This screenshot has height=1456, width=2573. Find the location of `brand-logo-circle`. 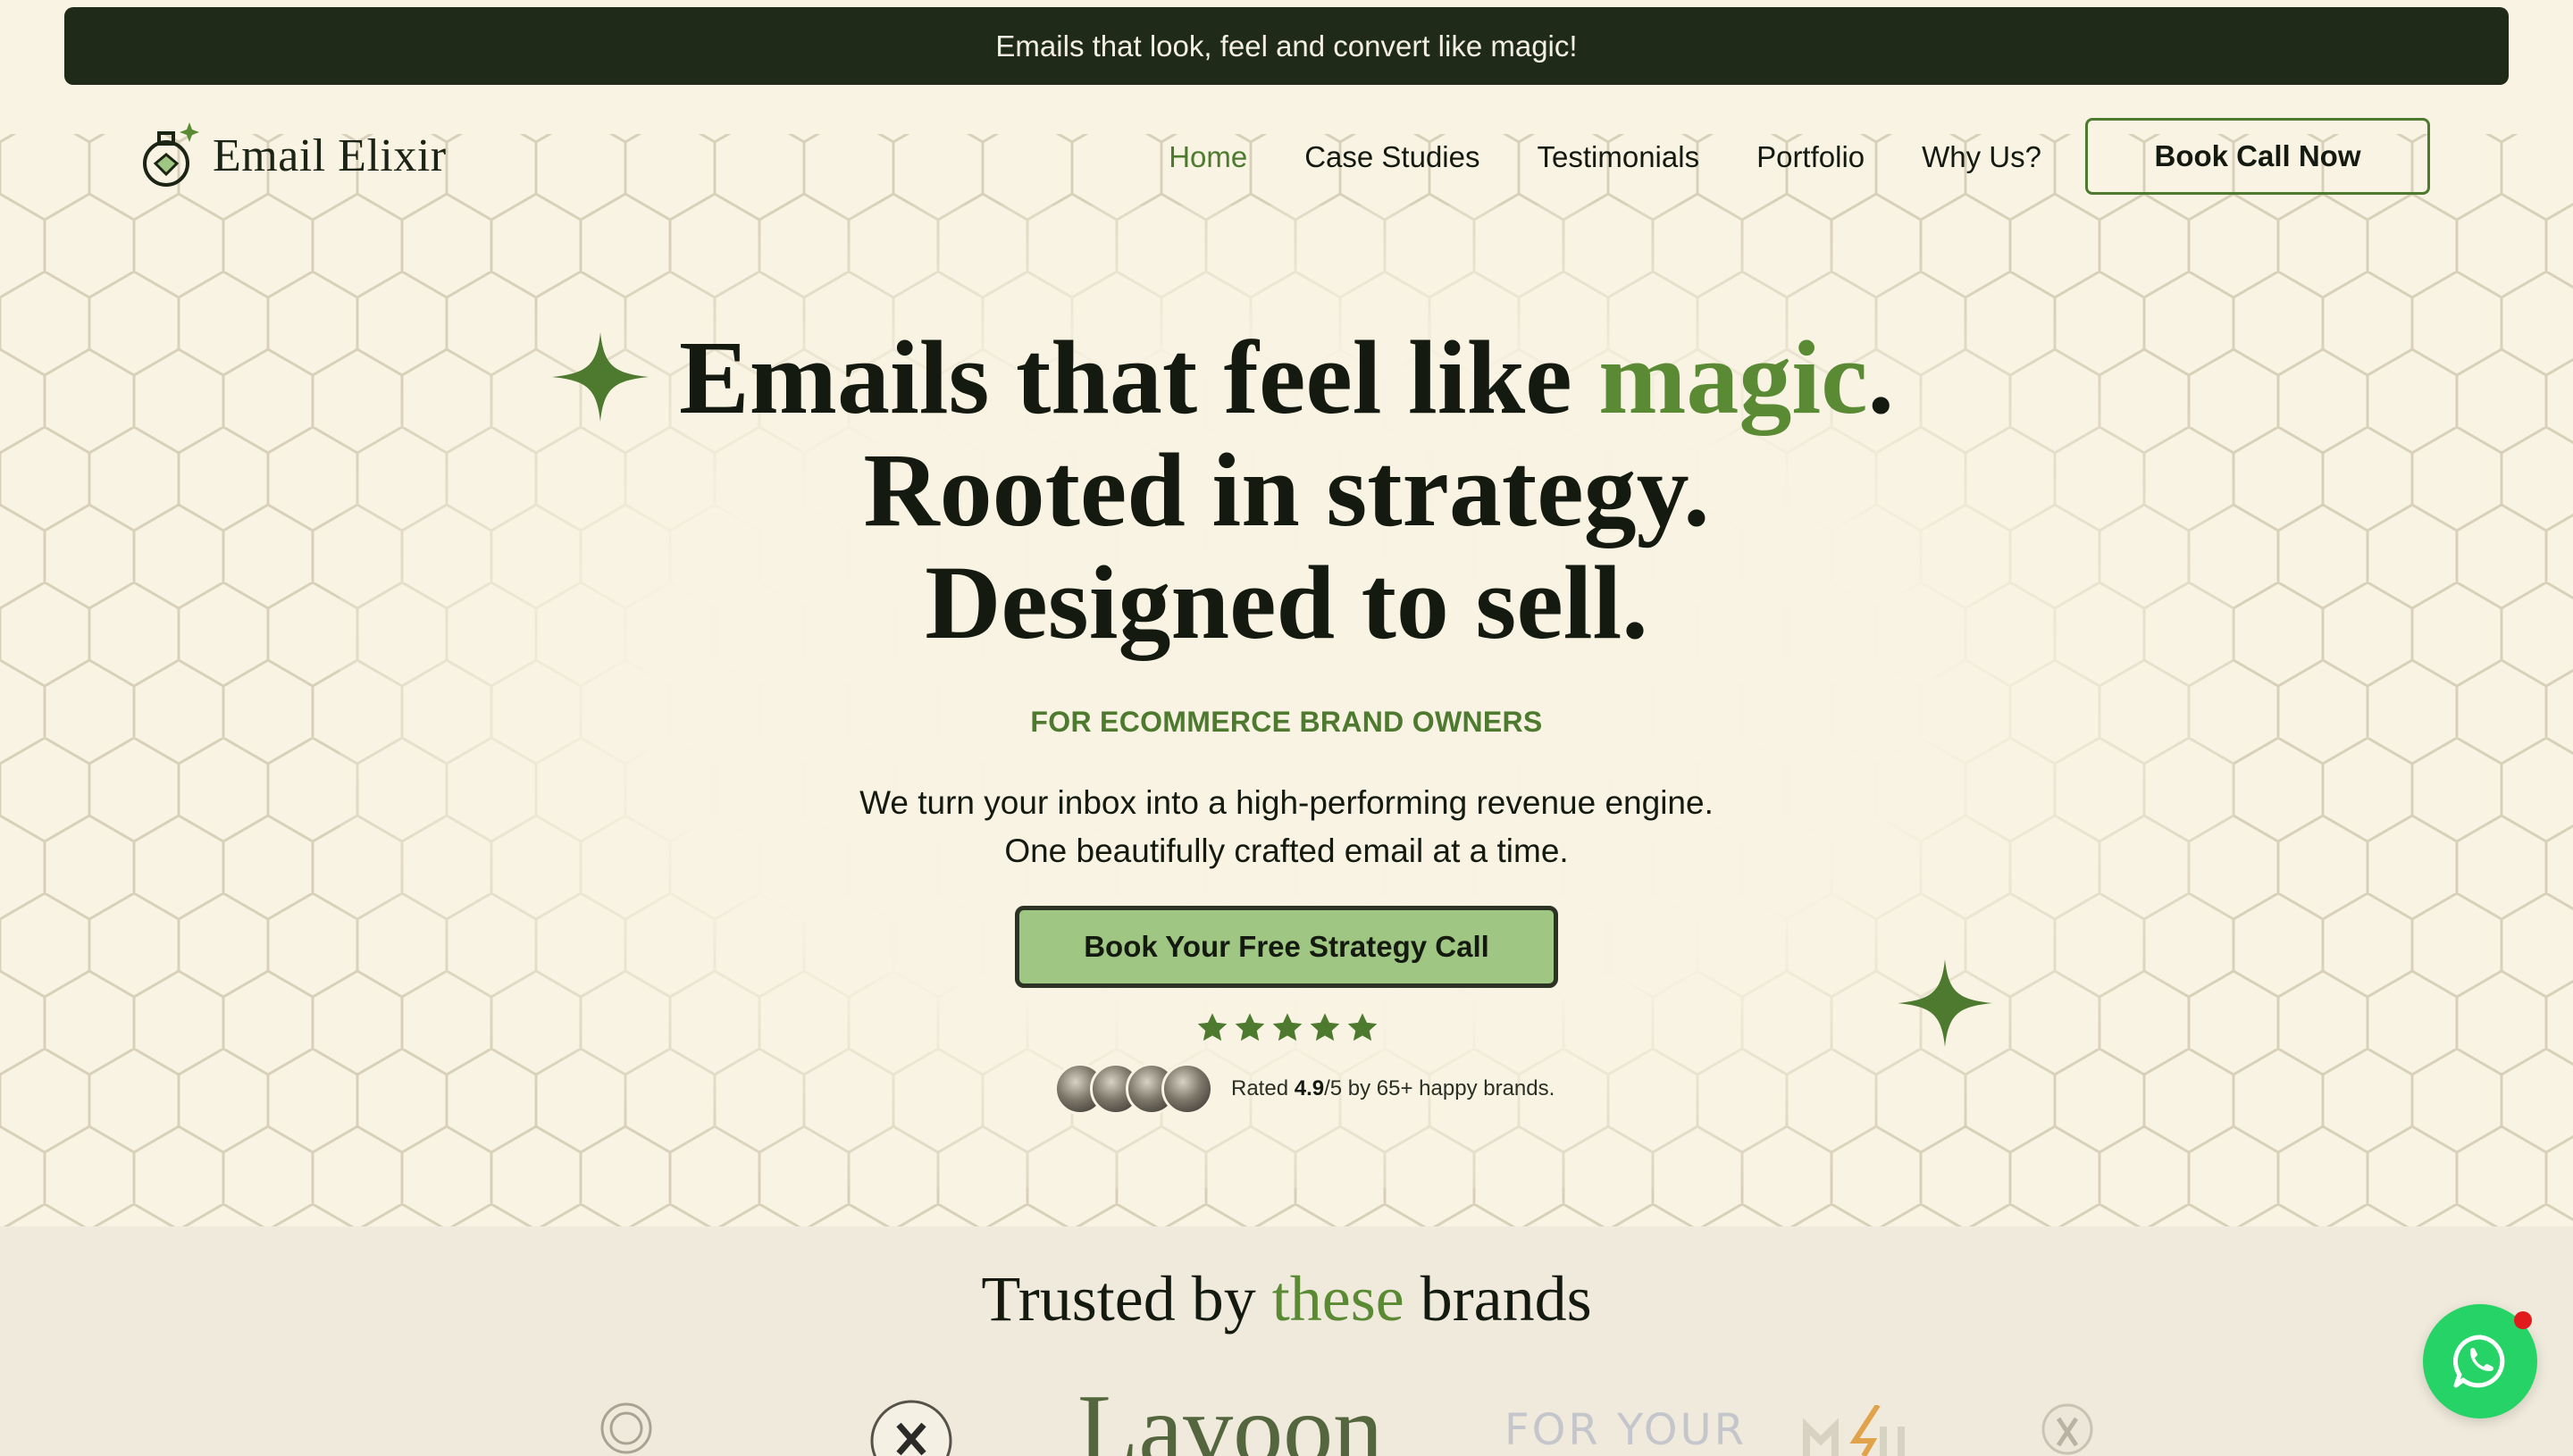

brand-logo-circle is located at coordinates (626, 1428).